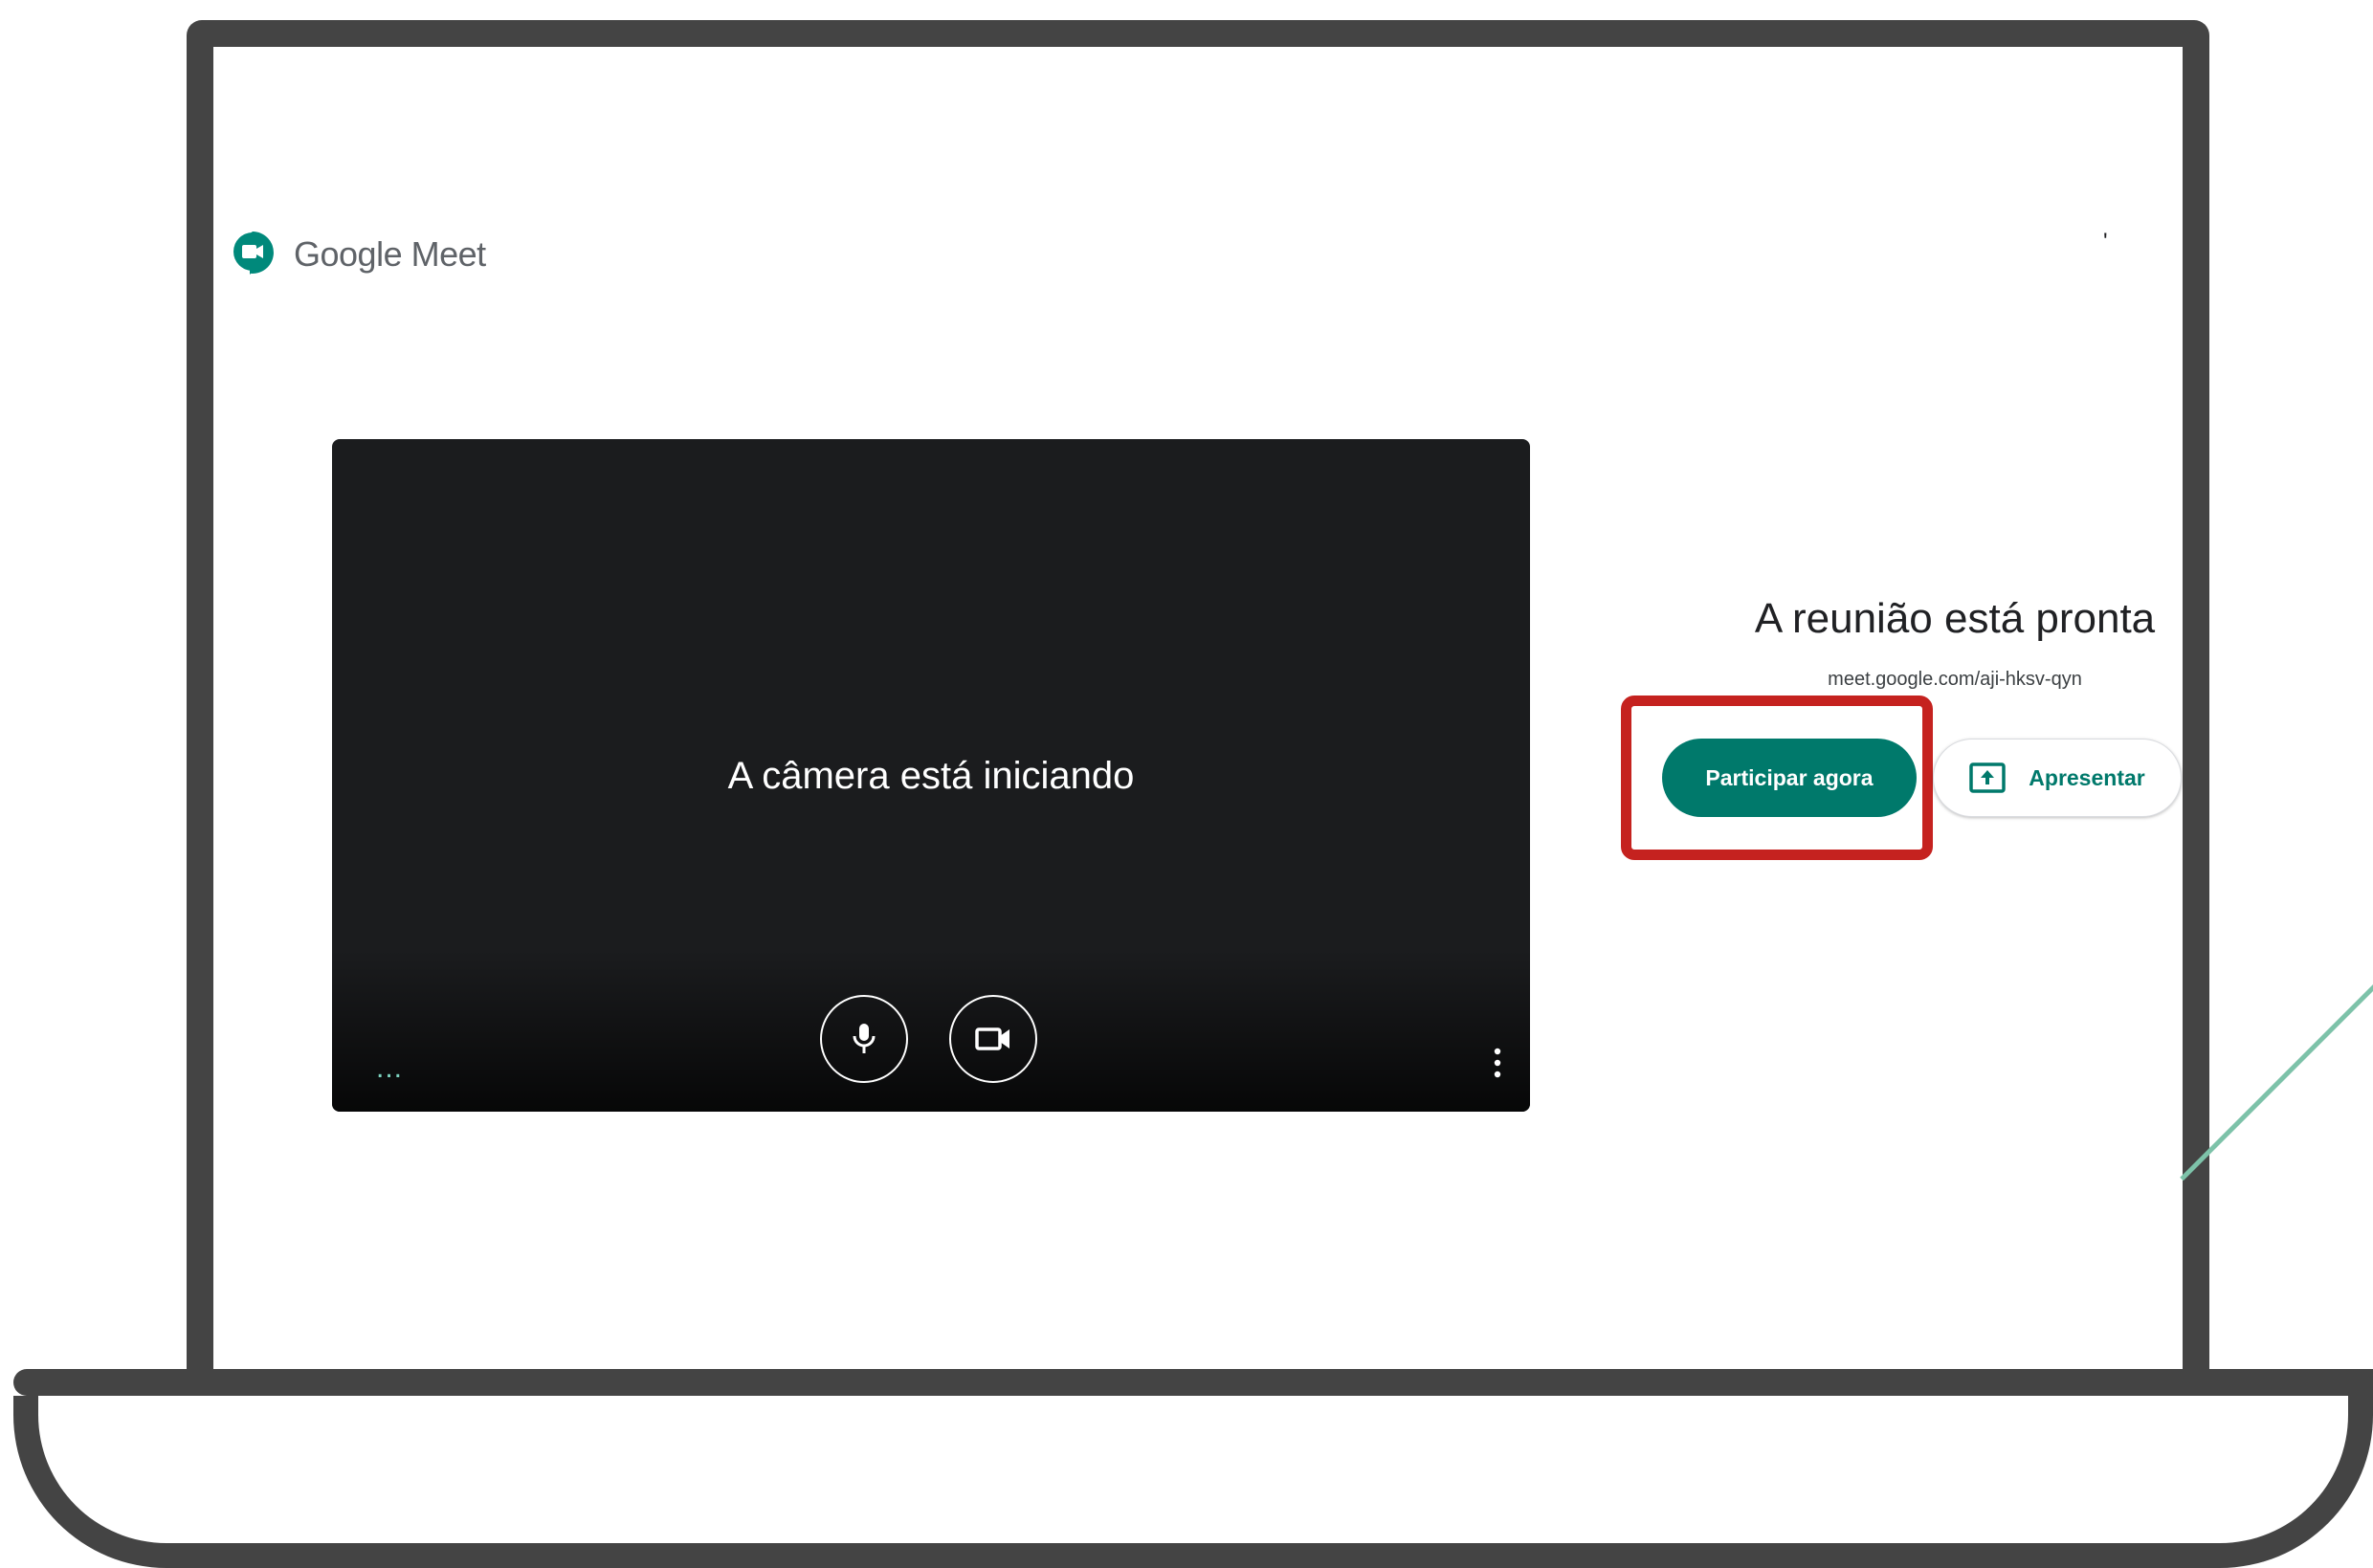 The image size is (2373, 1568). What do you see at coordinates (1777, 778) in the screenshot?
I see `highlight-annotation-box` at bounding box center [1777, 778].